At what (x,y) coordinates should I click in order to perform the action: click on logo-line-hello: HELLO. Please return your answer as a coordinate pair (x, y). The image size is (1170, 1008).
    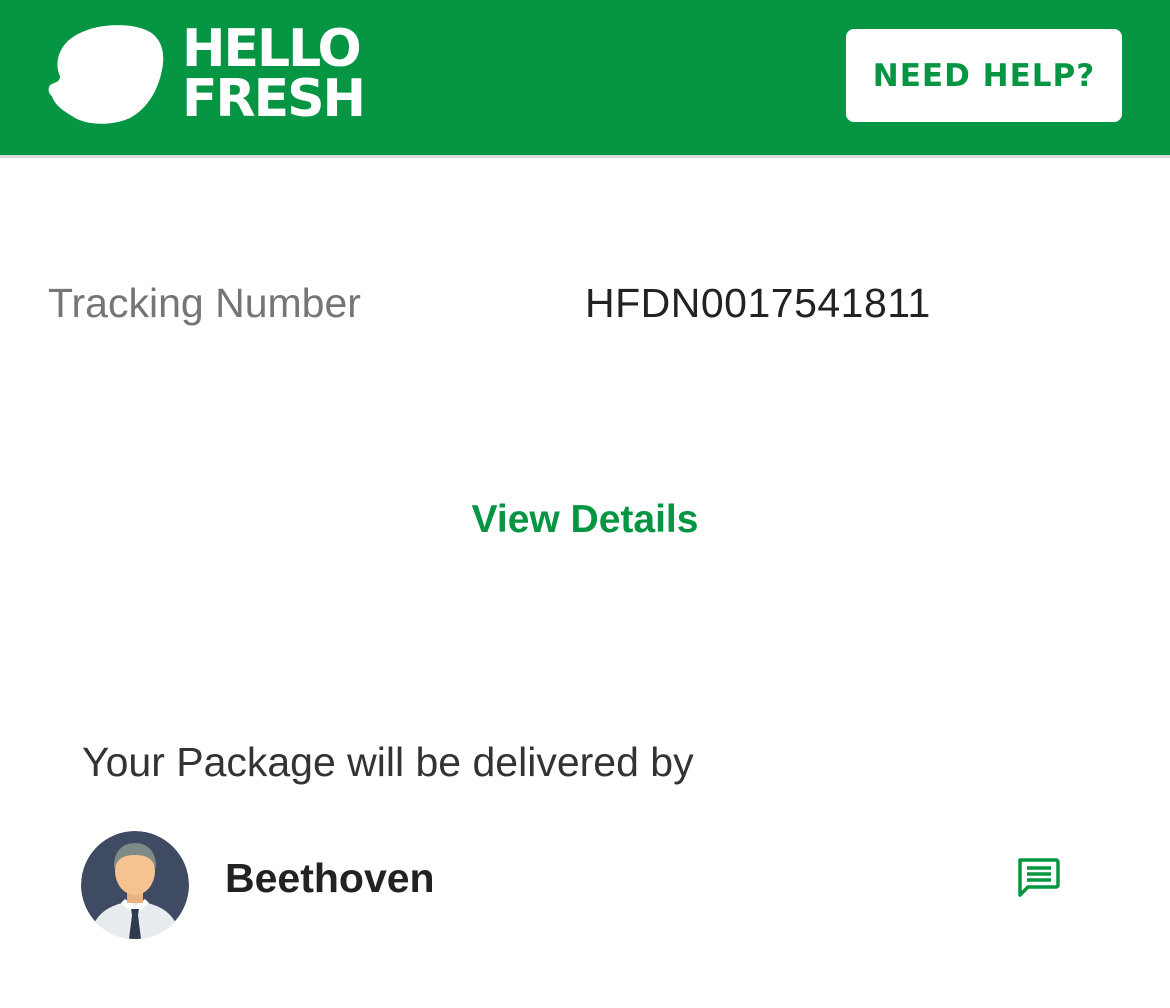
    Looking at the image, I should click on (272, 49).